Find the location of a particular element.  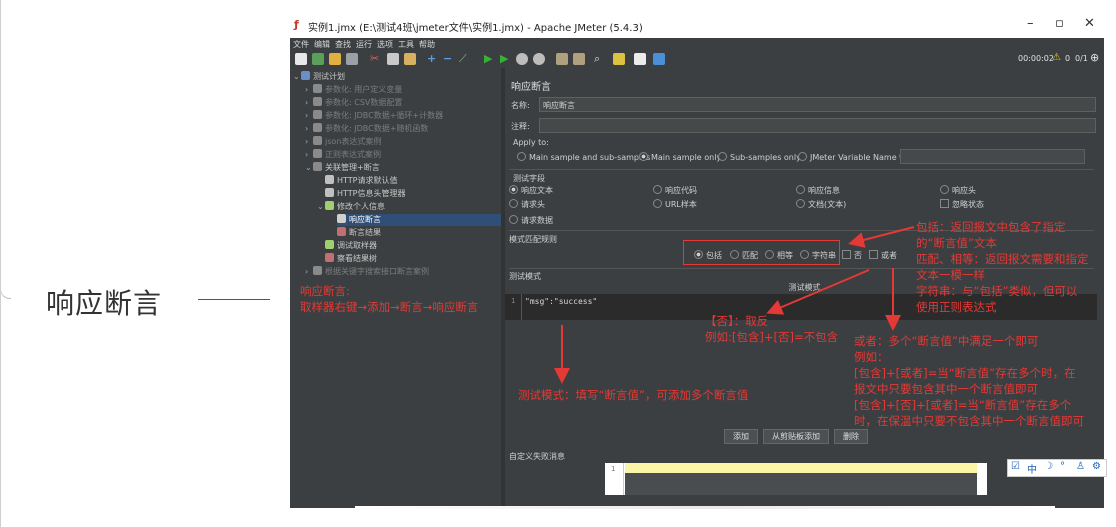

bottom-edge is located at coordinates (705, 507).